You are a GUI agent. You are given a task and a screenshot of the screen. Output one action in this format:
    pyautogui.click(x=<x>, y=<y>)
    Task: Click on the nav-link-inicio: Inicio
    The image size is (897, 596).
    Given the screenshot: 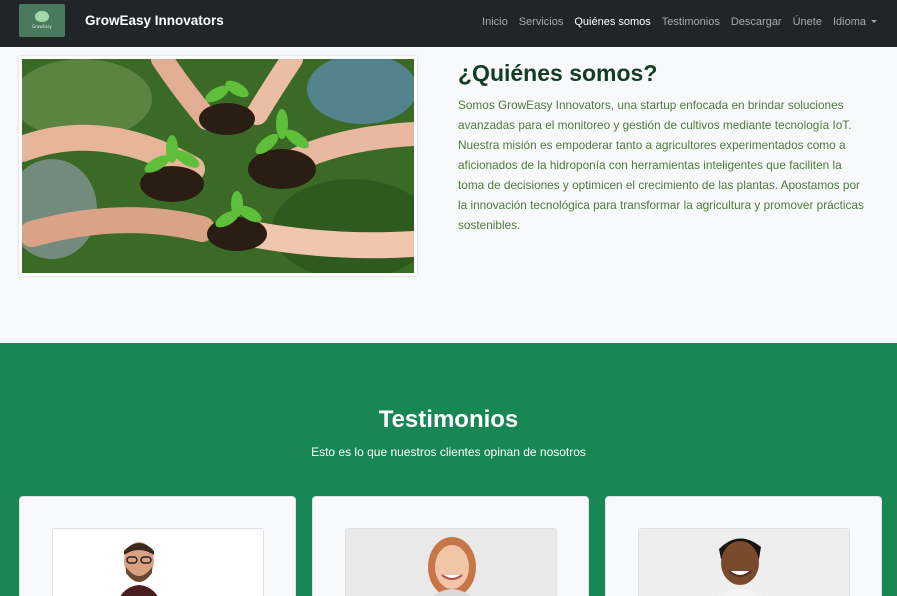 What is the action you would take?
    pyautogui.click(x=495, y=22)
    